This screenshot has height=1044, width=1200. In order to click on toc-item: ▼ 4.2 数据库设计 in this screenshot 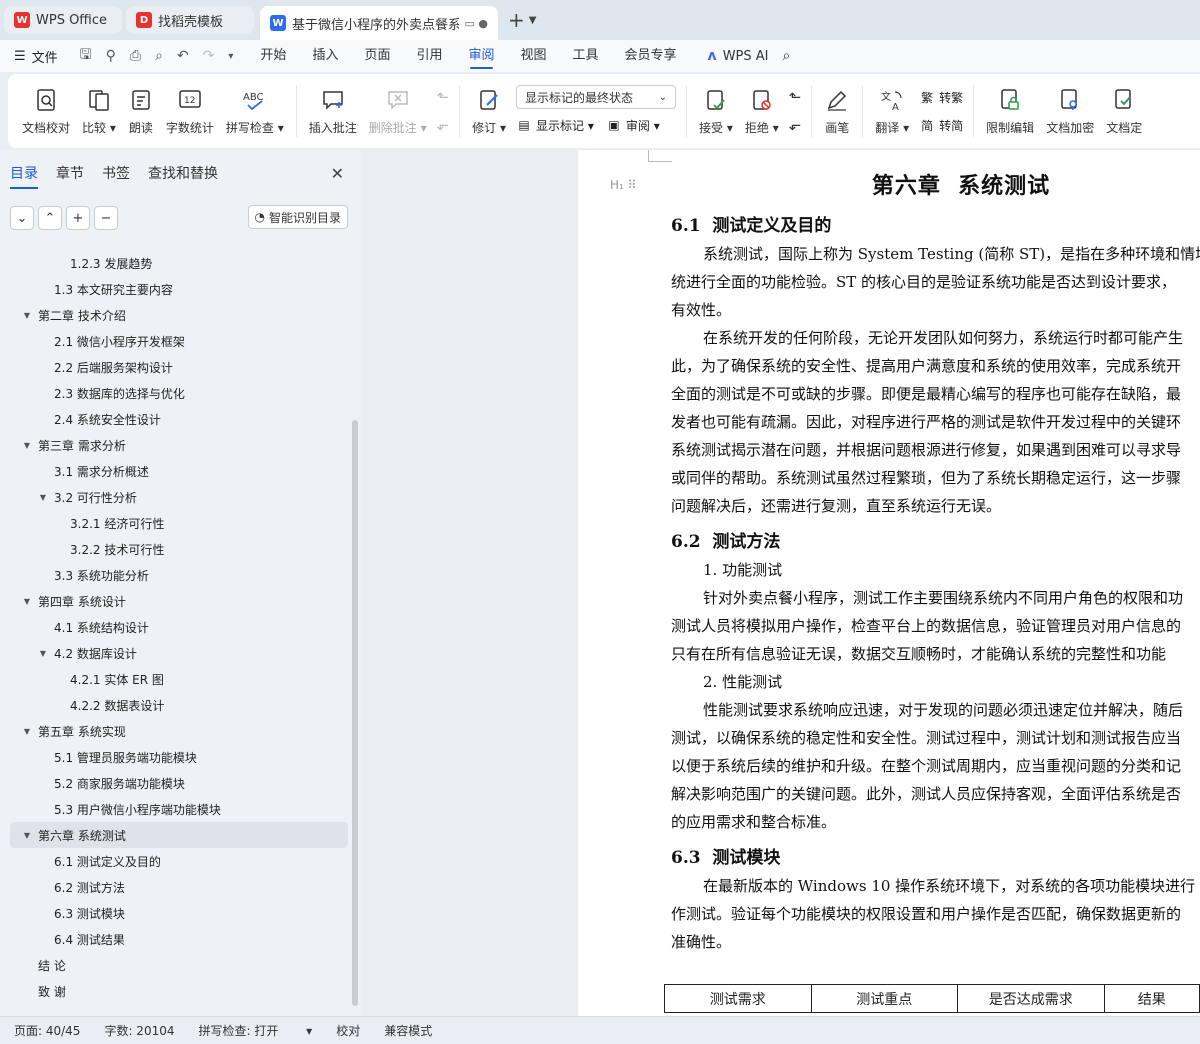, I will do `click(175, 653)`.